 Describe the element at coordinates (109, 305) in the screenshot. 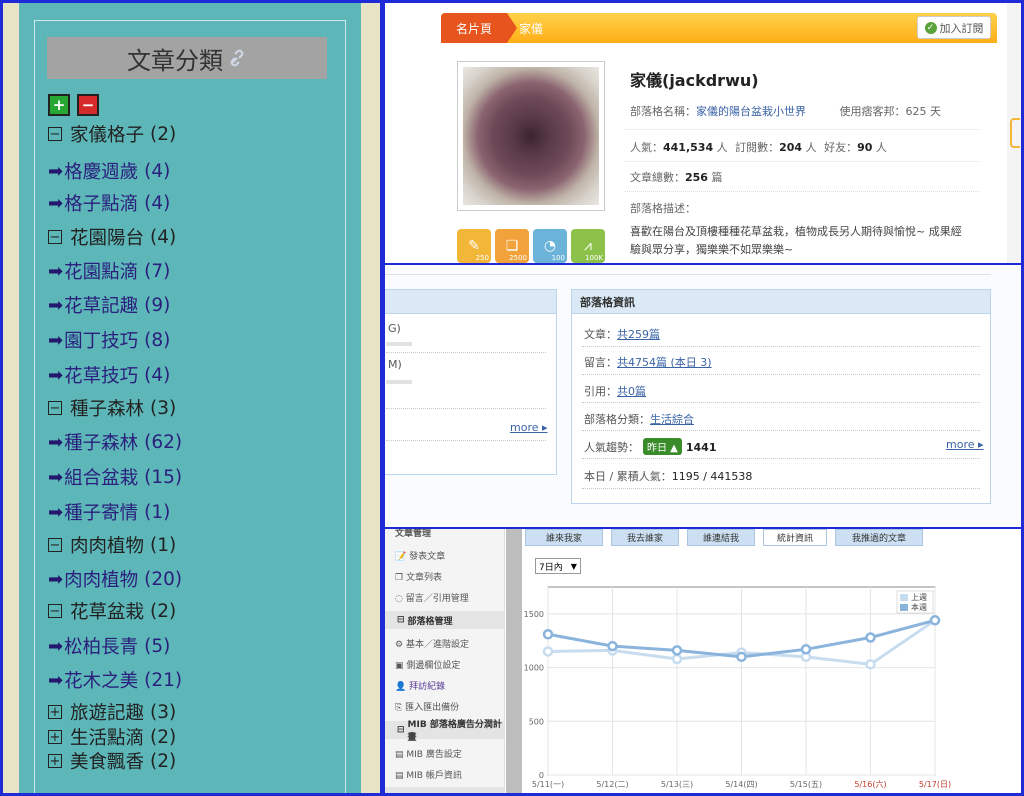

I see `category-item: ➡ 花草記趣 (9)` at that location.